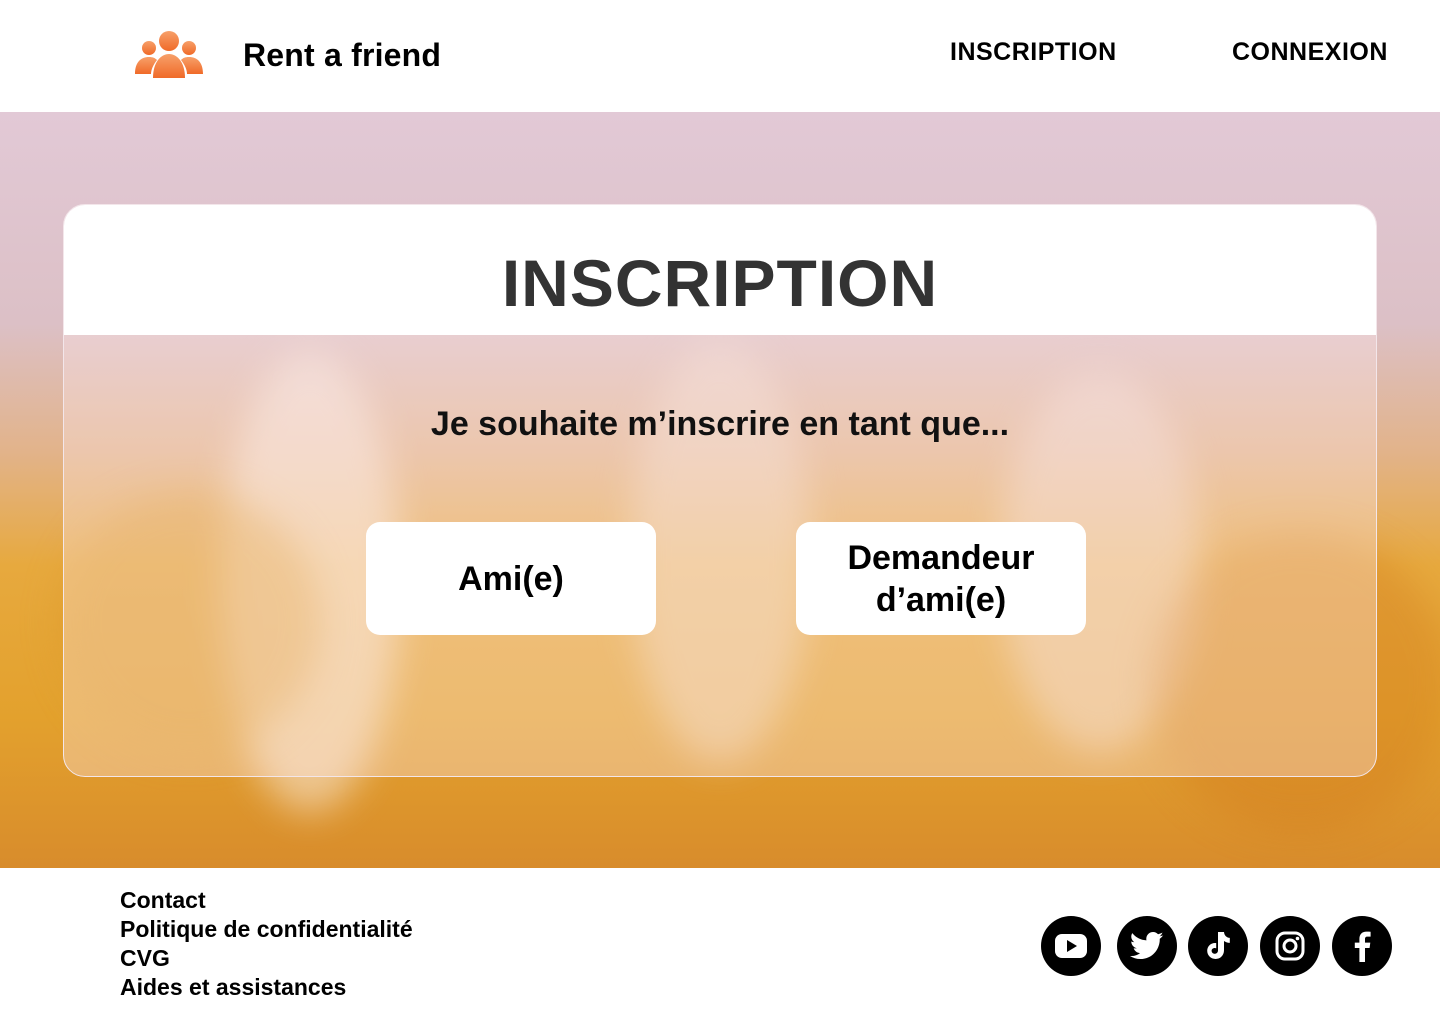 This screenshot has width=1440, height=1024. Describe the element at coordinates (1147, 946) in the screenshot. I see `twitter-icon` at that location.